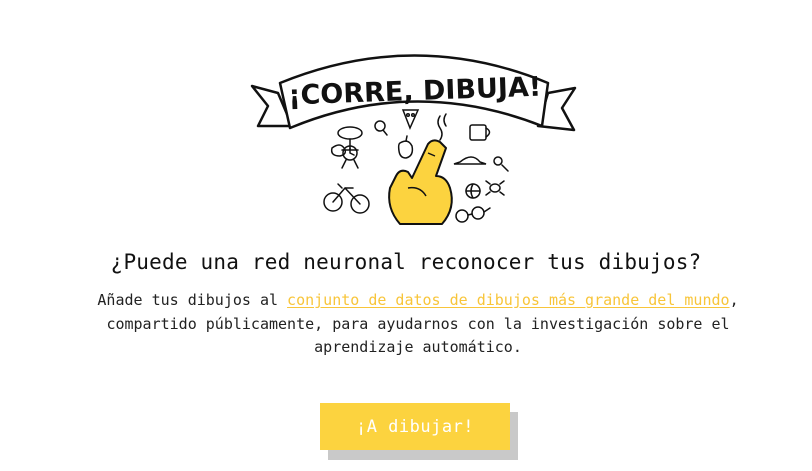 This screenshot has height=471, width=812. What do you see at coordinates (350, 157) in the screenshot?
I see `clock-doodle` at bounding box center [350, 157].